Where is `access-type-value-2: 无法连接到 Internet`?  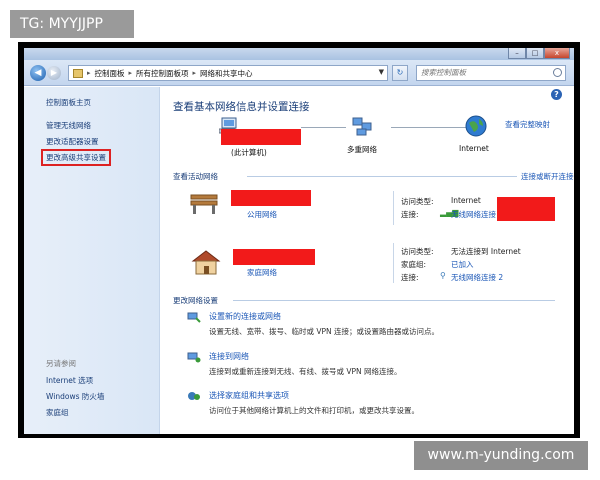
access-type-value-2: 无法连接到 Internet is located at coordinates (486, 251).